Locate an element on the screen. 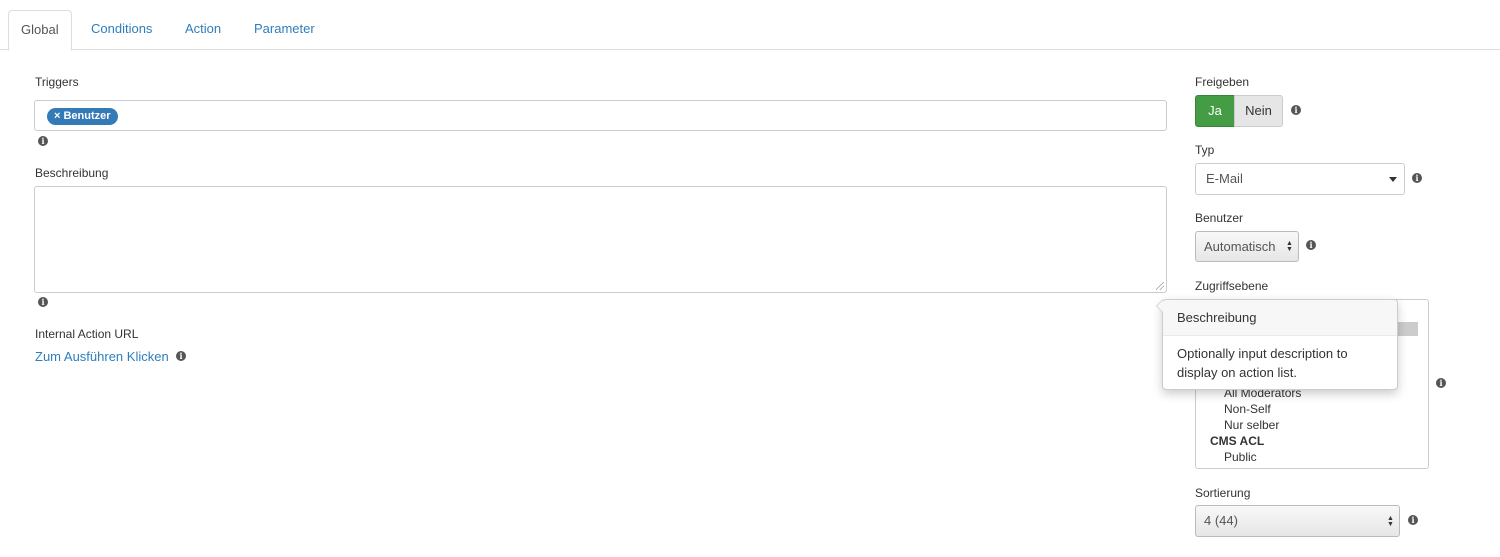  sortierung-value: 4 (44) is located at coordinates (1221, 520).